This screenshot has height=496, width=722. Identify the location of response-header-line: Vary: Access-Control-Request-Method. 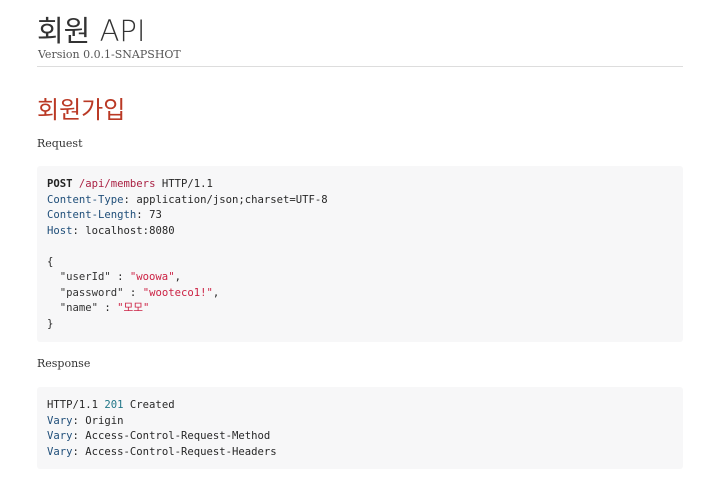
(159, 436).